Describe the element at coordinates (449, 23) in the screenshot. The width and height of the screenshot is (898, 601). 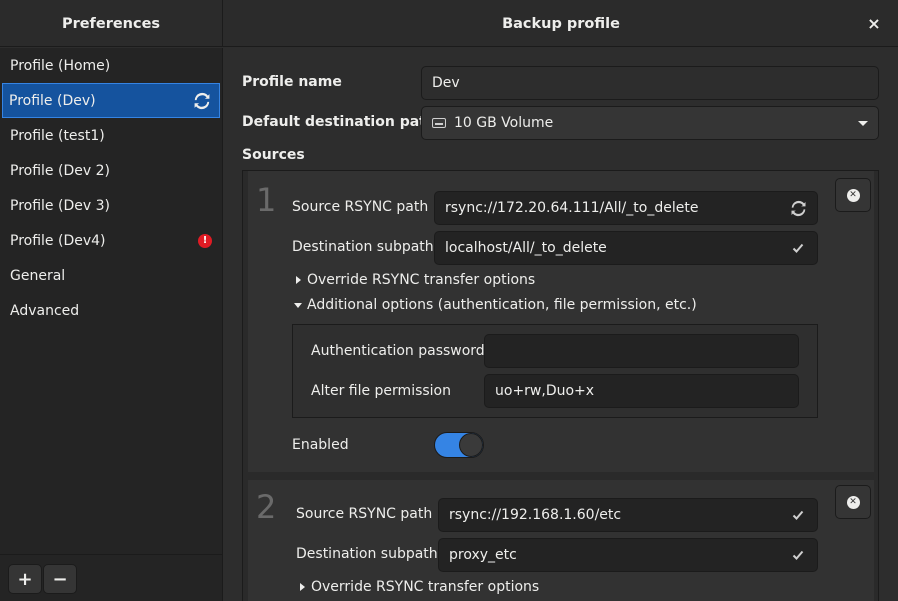
I see `header-bar: Preferences Backup profile ×` at that location.